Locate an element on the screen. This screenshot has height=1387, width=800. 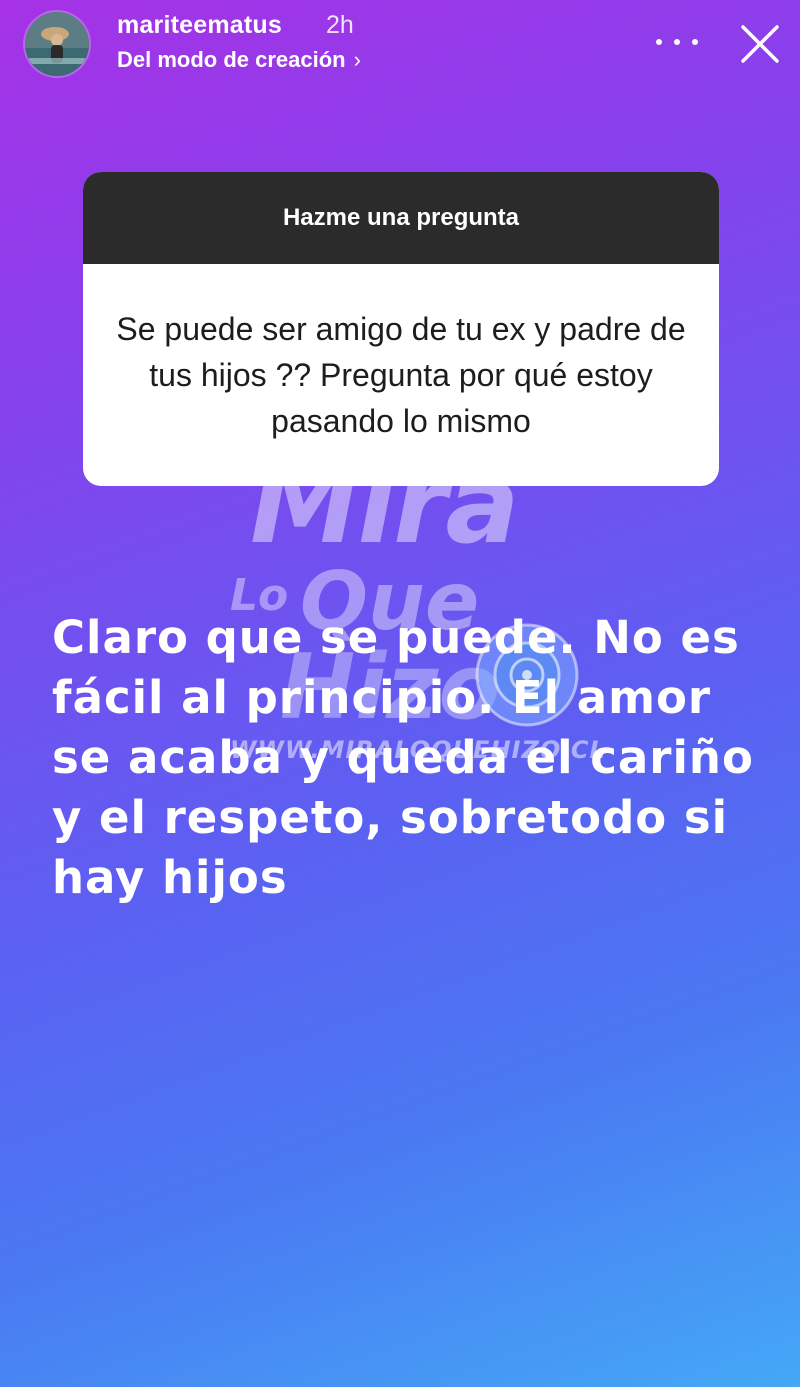
avatar is located at coordinates (57, 44).